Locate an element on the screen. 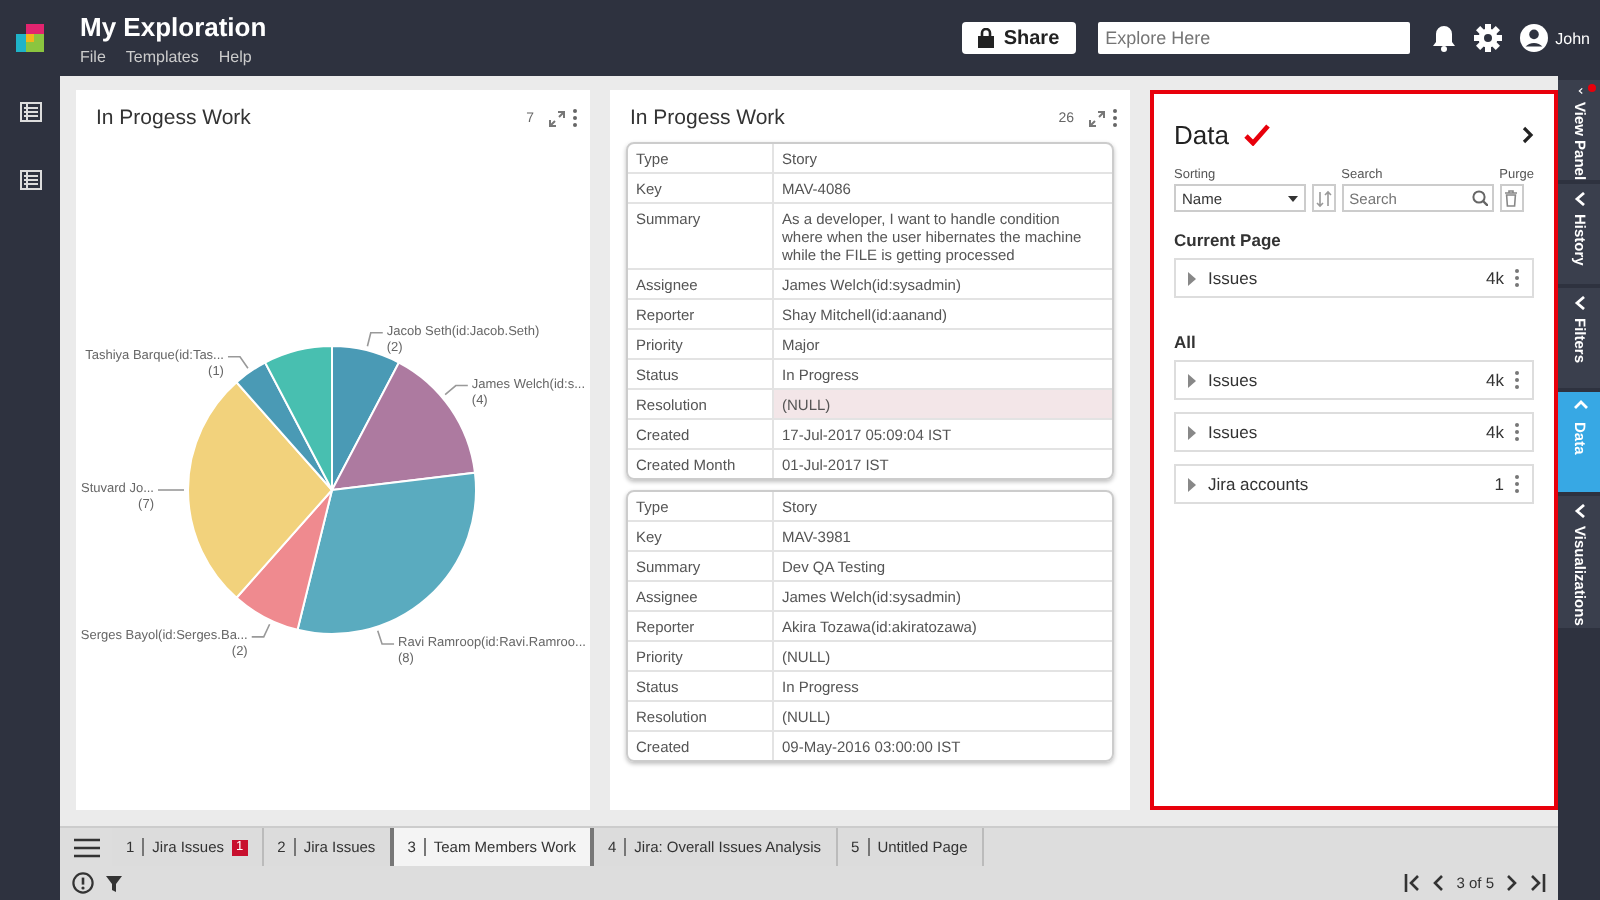 This screenshot has width=1600, height=900. app-title: My Exploration is located at coordinates (174, 26).